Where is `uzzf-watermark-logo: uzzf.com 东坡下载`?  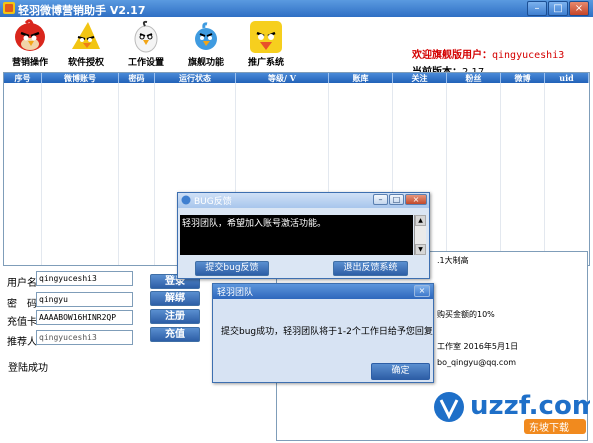 uzzf-watermark-logo: uzzf.com 东坡下载 is located at coordinates (512, 412).